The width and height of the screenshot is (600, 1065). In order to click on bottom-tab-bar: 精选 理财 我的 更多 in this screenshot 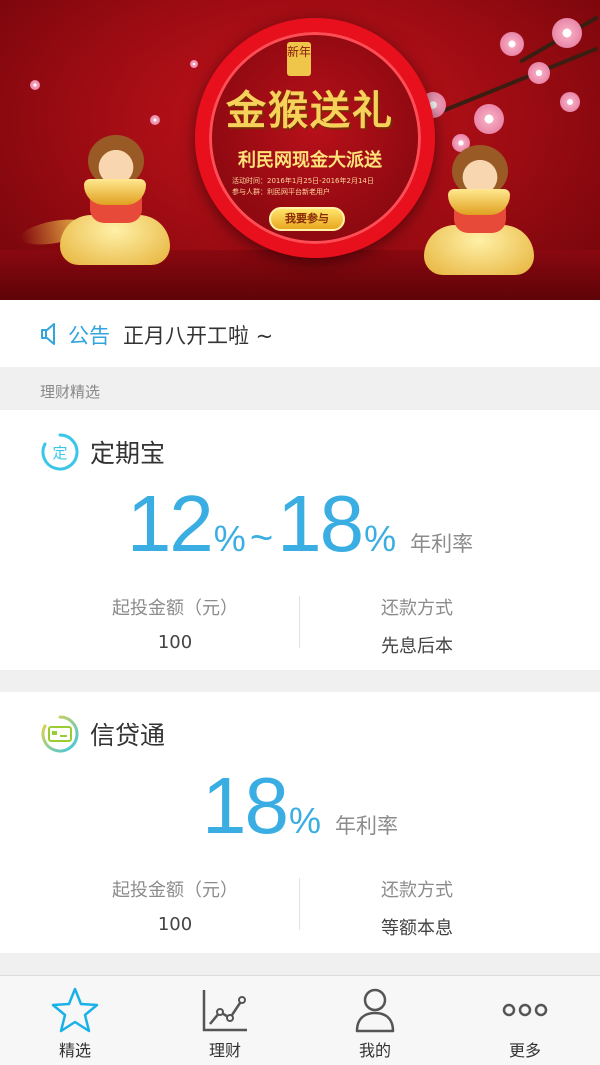, I will do `click(300, 1020)`.